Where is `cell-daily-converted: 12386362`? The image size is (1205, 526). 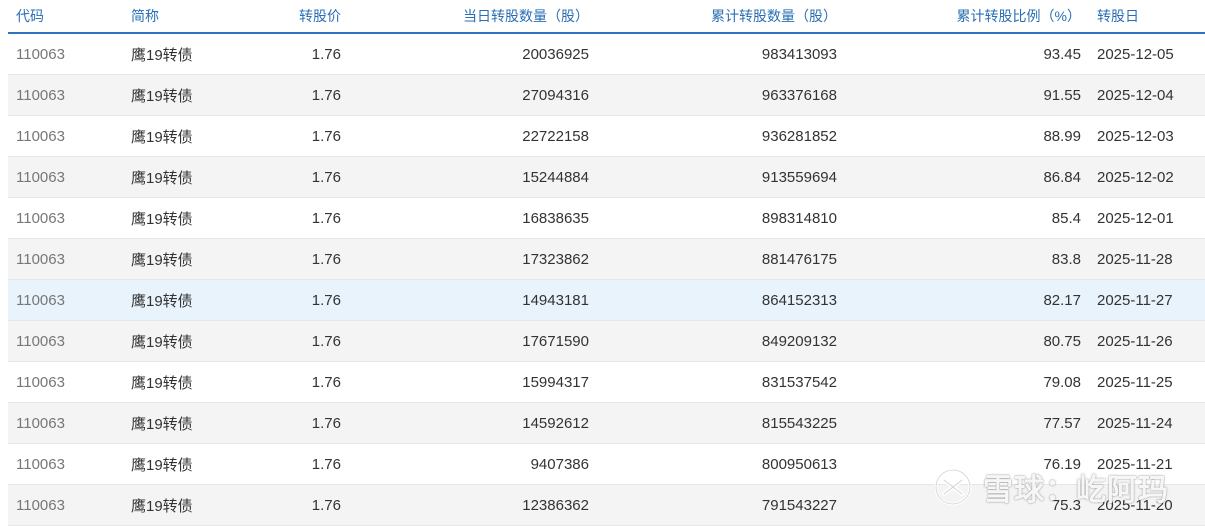
cell-daily-converted: 12386362 is located at coordinates (465, 505).